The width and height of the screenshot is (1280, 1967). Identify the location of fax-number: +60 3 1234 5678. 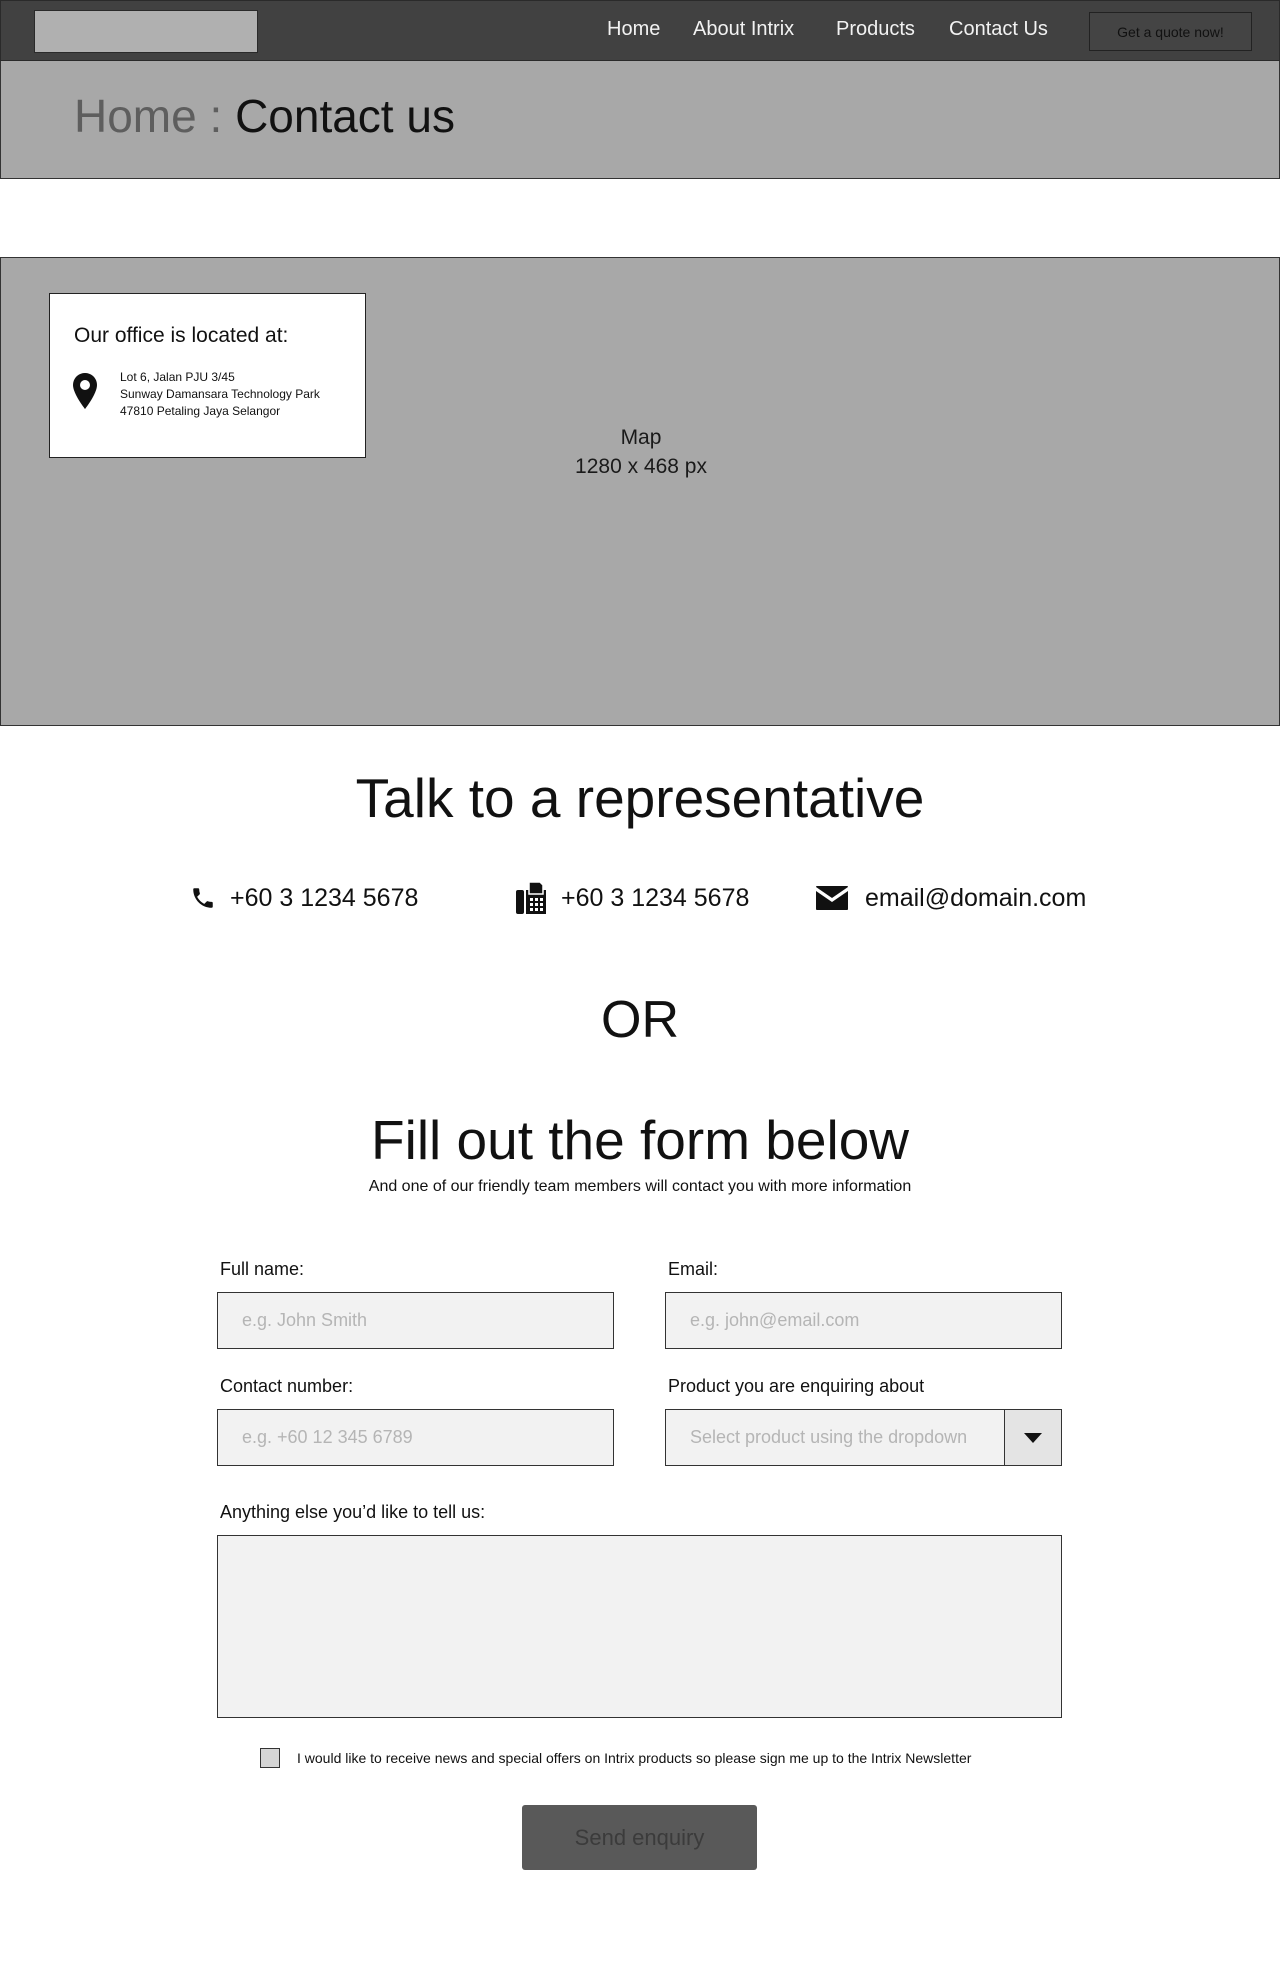
(655, 897).